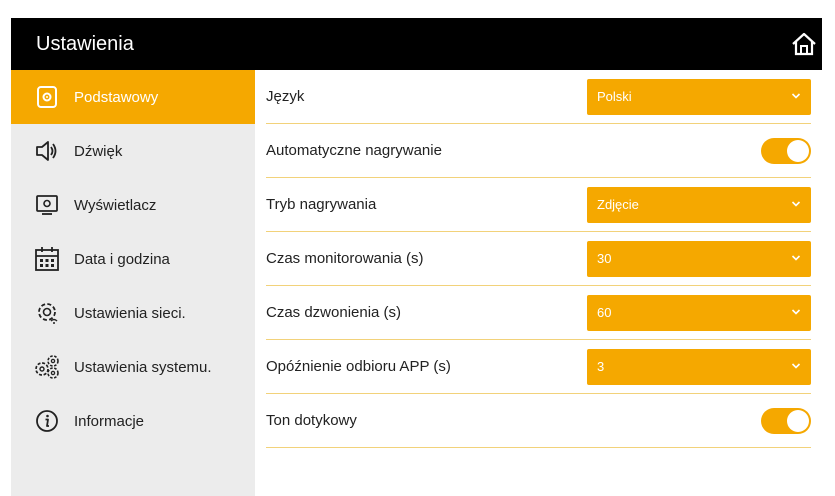  I want to click on monitor-icon, so click(47, 205).